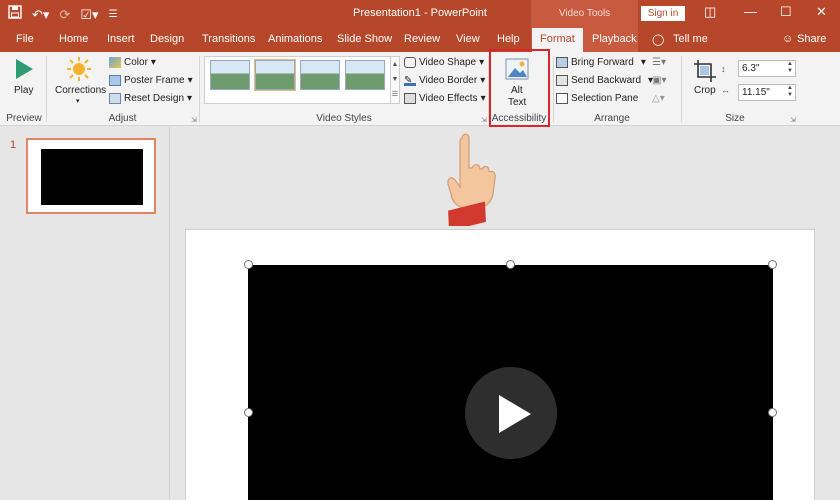 This screenshot has height=500, width=840. What do you see at coordinates (364, 39) in the screenshot?
I see `tab-slide-show: Slide Show` at bounding box center [364, 39].